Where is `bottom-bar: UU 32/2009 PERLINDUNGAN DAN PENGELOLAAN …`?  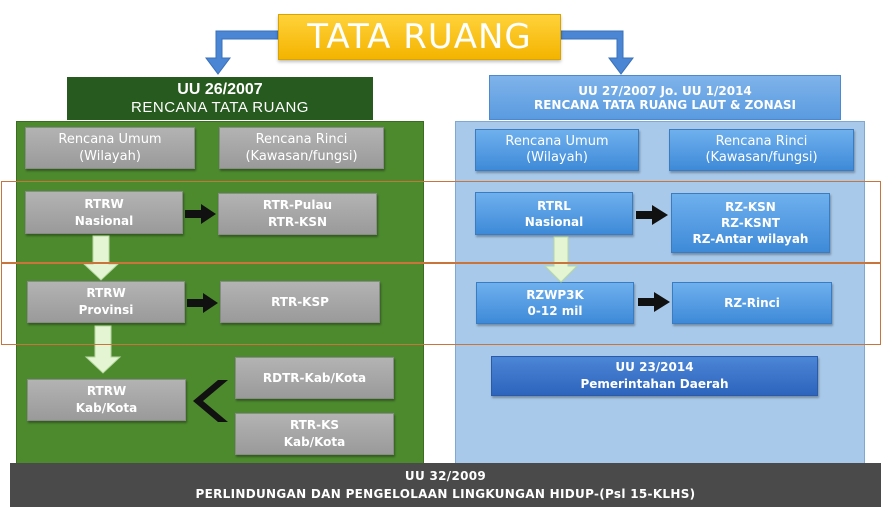 bottom-bar: UU 32/2009 PERLINDUNGAN DAN PENGELOLAAN … is located at coordinates (445, 485).